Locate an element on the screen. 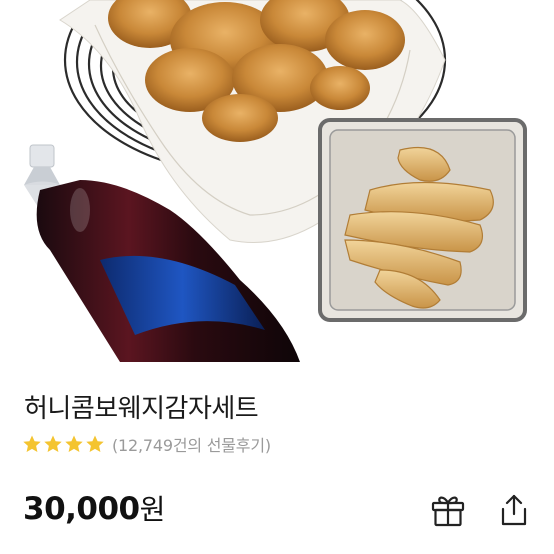  share-icon is located at coordinates (514, 510).